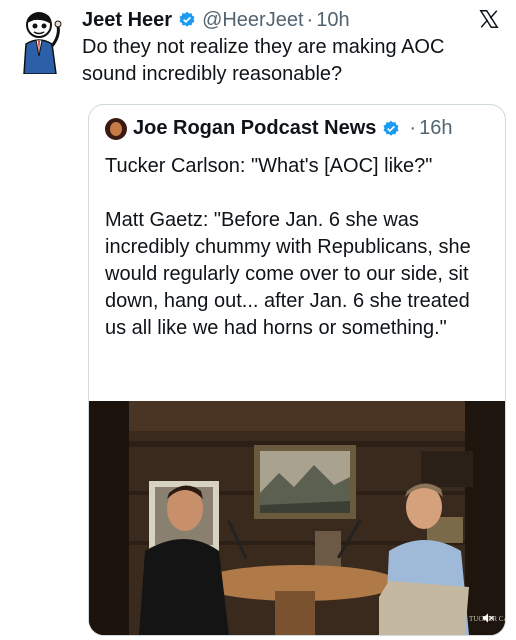 This screenshot has height=640, width=516. I want to click on author-handle: @HeerJeet, so click(252, 20).